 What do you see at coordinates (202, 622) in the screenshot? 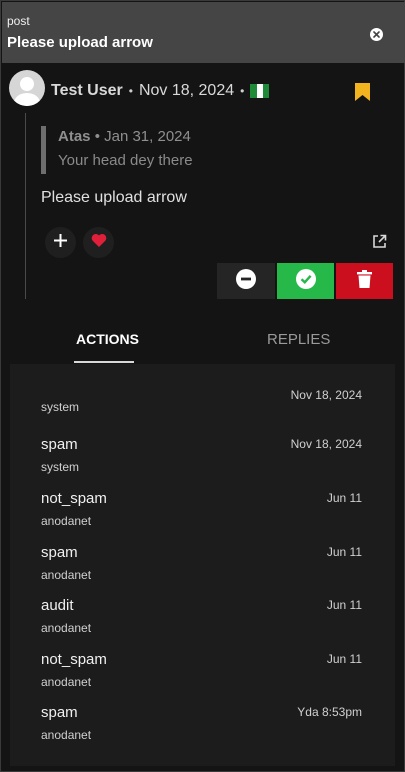
I see `list-item: audit anodanet Jun 11` at bounding box center [202, 622].